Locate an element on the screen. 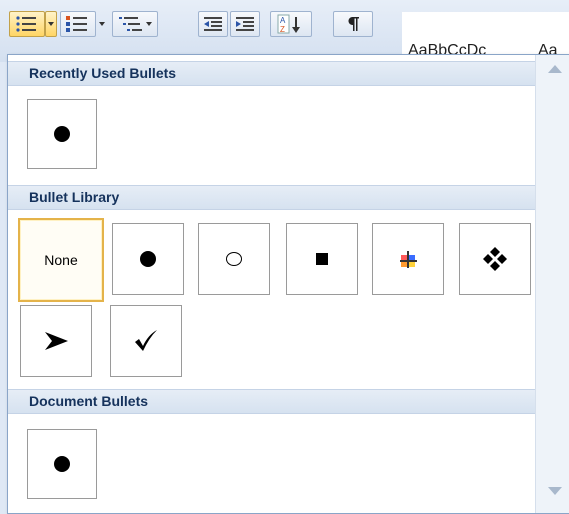 The height and width of the screenshot is (514, 569). increase-indent-icon is located at coordinates (245, 24).